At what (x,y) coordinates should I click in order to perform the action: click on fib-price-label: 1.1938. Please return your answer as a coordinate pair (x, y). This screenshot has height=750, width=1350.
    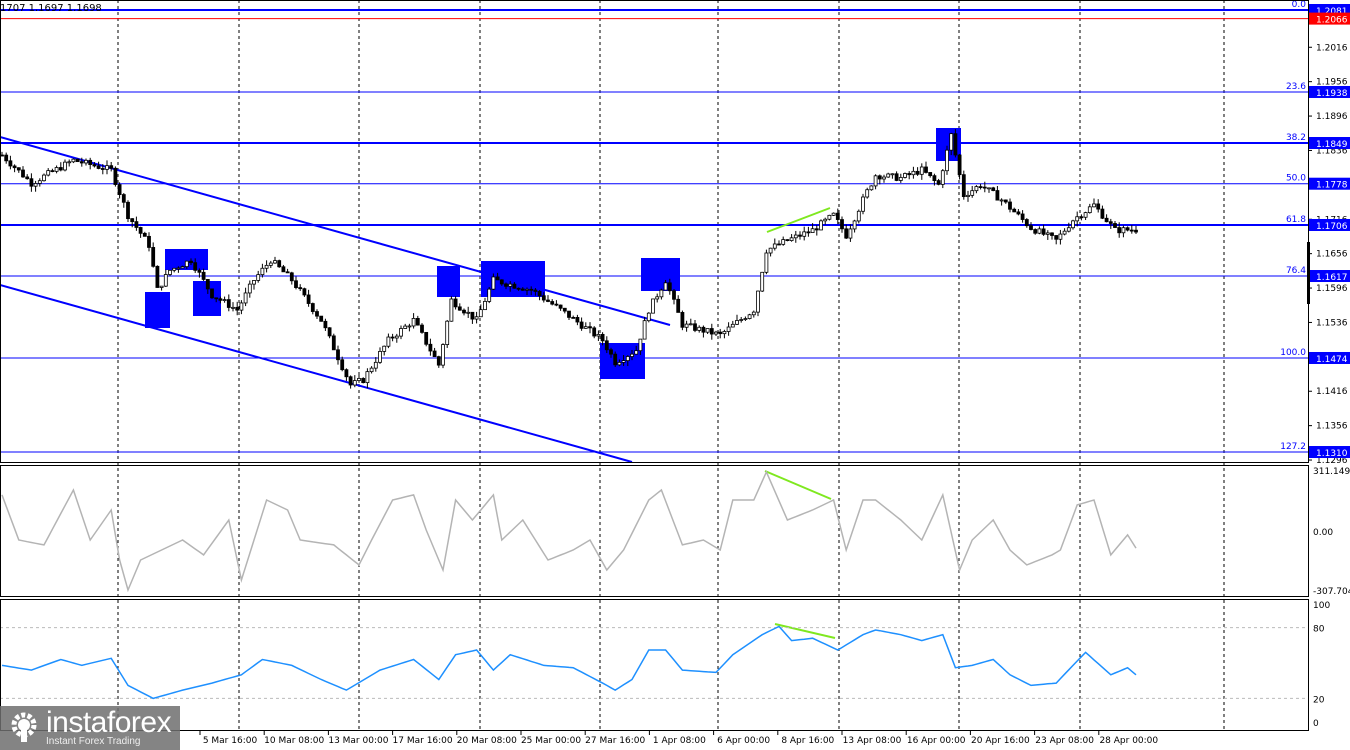
    Looking at the image, I should click on (1332, 94).